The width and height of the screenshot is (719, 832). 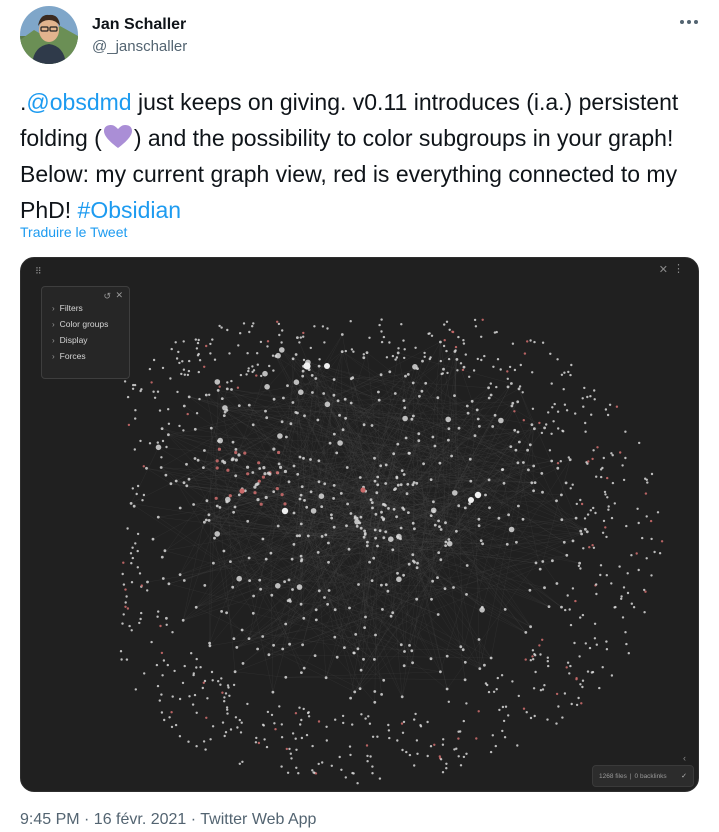 I want to click on graph-edge, so click(x=517, y=411).